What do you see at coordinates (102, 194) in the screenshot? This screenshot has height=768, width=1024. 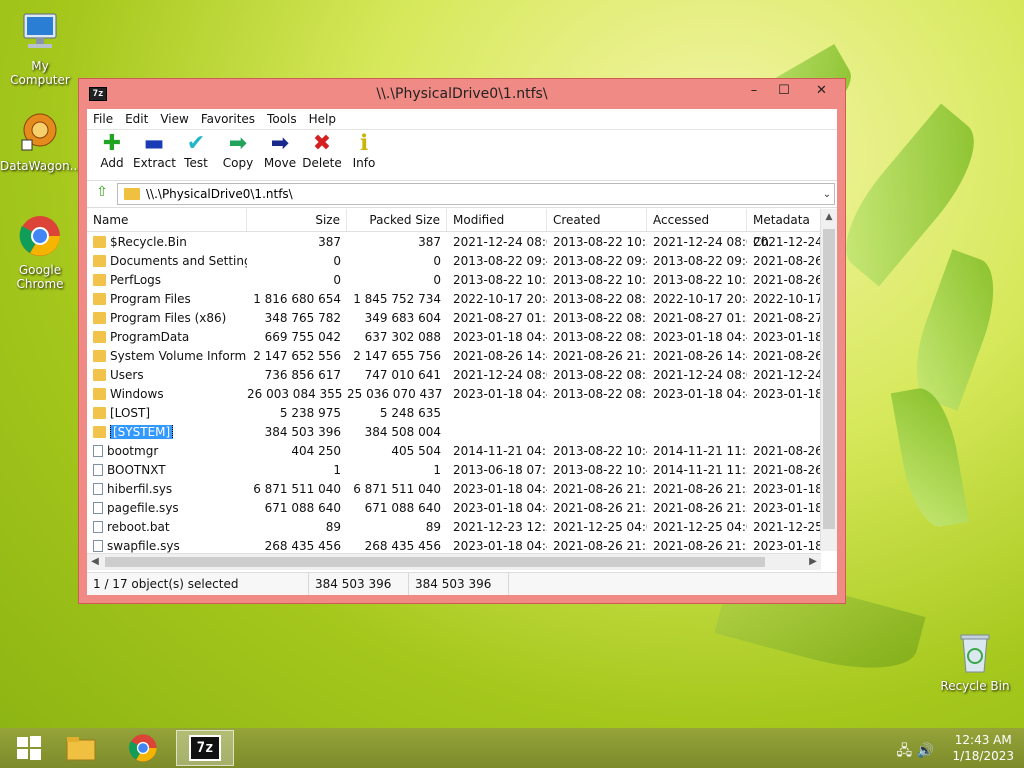 I see `up-folder-icon: ⇧` at bounding box center [102, 194].